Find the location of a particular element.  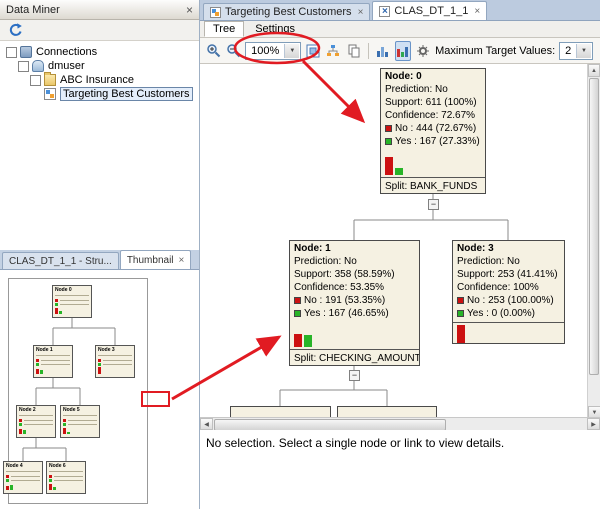

subtab-settings: Settings is located at coordinates (275, 29).